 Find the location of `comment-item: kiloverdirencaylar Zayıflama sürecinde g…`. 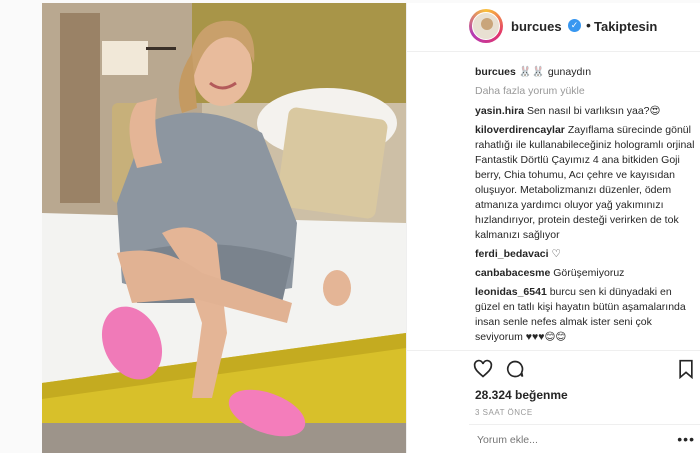

comment-item: kiloverdirencaylar Zayıflama sürecinde g… is located at coordinates (586, 183).